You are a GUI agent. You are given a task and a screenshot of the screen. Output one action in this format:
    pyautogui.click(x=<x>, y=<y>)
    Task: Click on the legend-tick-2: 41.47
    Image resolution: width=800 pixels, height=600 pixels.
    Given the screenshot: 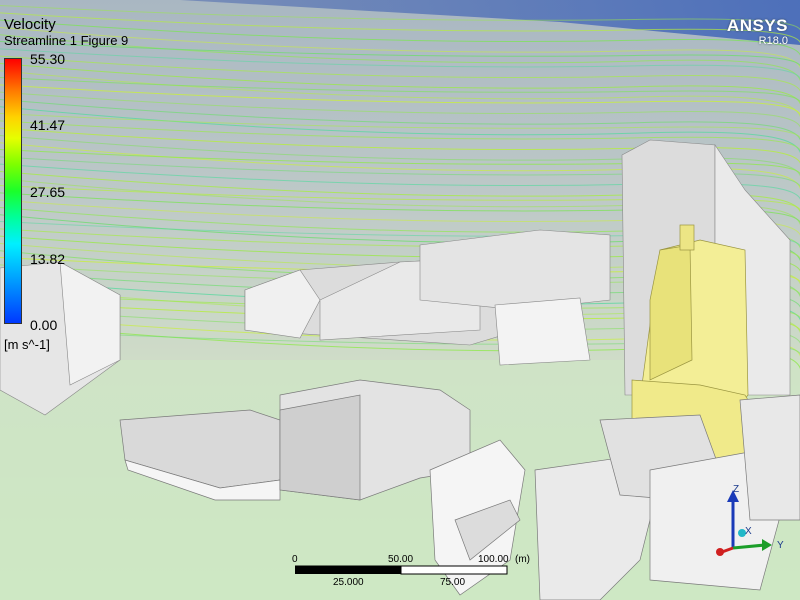 What is the action you would take?
    pyautogui.click(x=48, y=125)
    